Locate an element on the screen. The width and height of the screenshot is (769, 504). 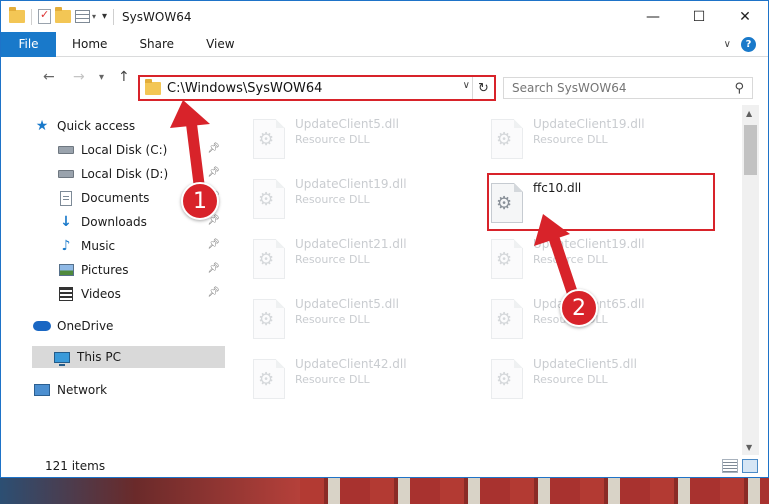
maximize-button: ☐ is located at coordinates (699, 16).